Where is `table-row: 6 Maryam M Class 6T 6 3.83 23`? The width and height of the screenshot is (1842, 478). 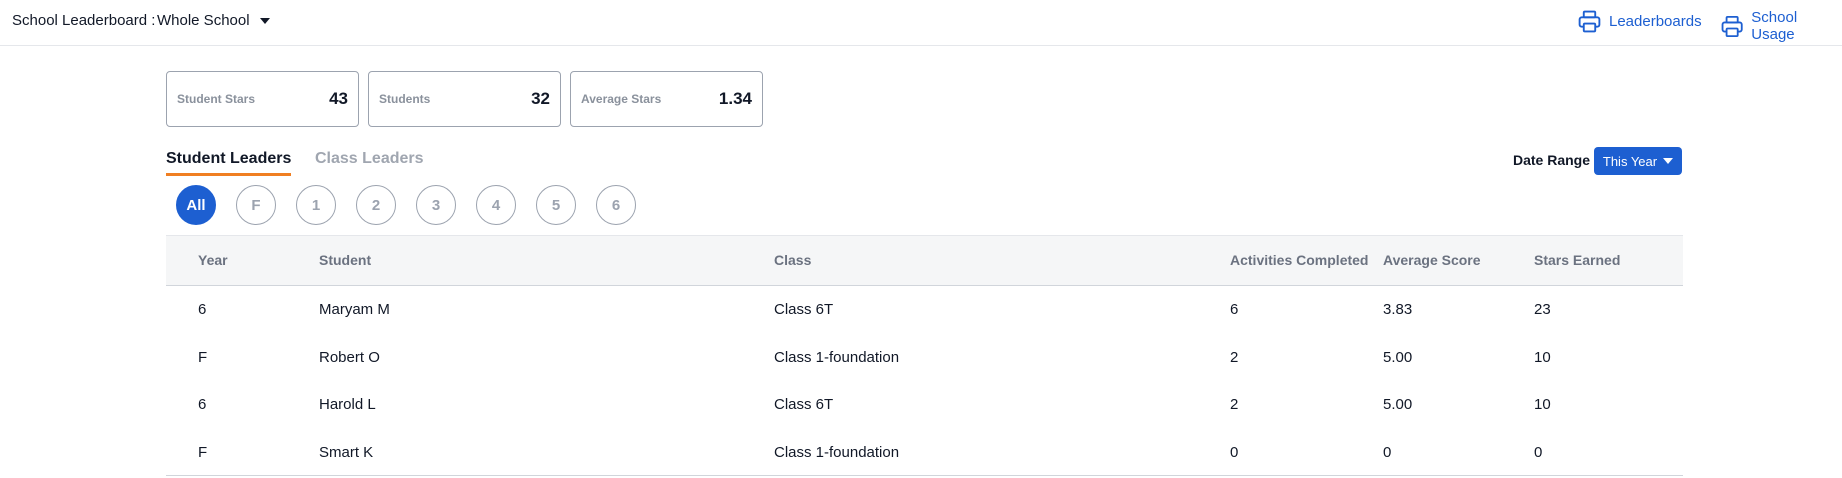 table-row: 6 Maryam M Class 6T 6 3.83 23 is located at coordinates (924, 310).